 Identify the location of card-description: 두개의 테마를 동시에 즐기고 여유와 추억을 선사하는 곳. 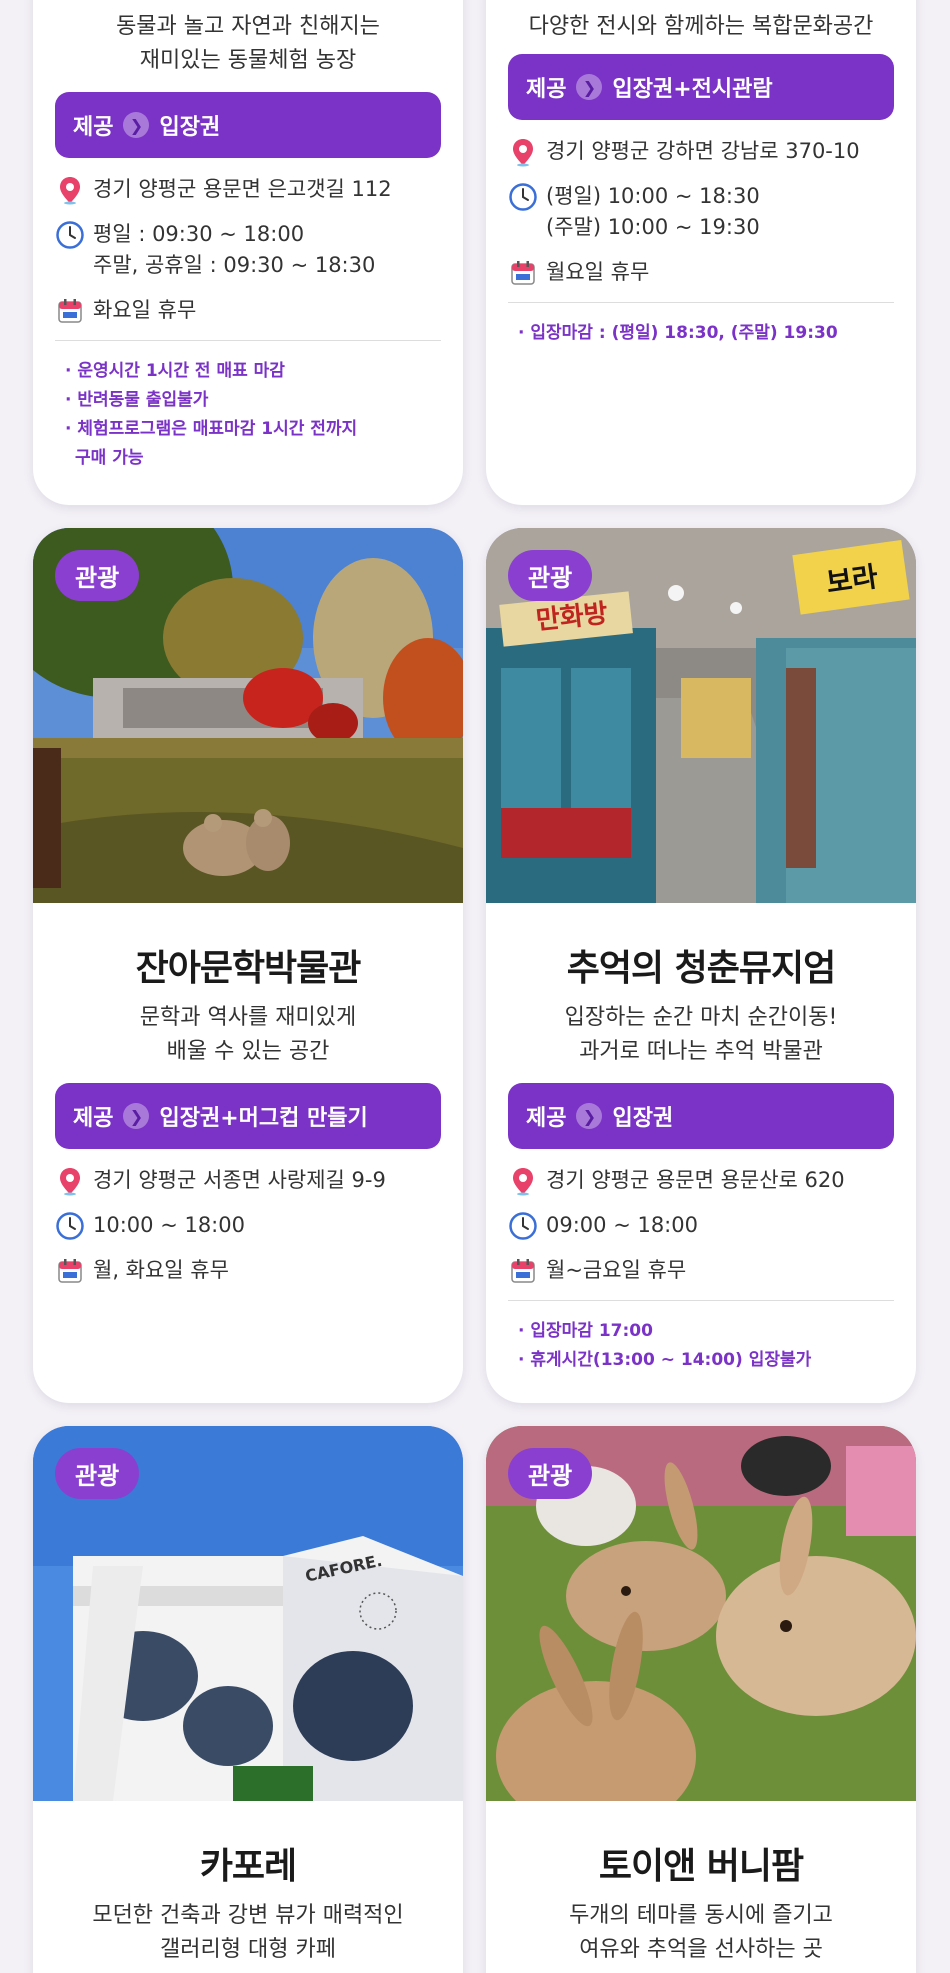
(701, 1933).